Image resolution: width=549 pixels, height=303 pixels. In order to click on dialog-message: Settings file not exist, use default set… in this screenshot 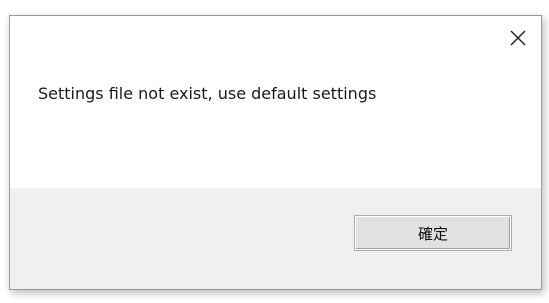, I will do `click(207, 93)`.